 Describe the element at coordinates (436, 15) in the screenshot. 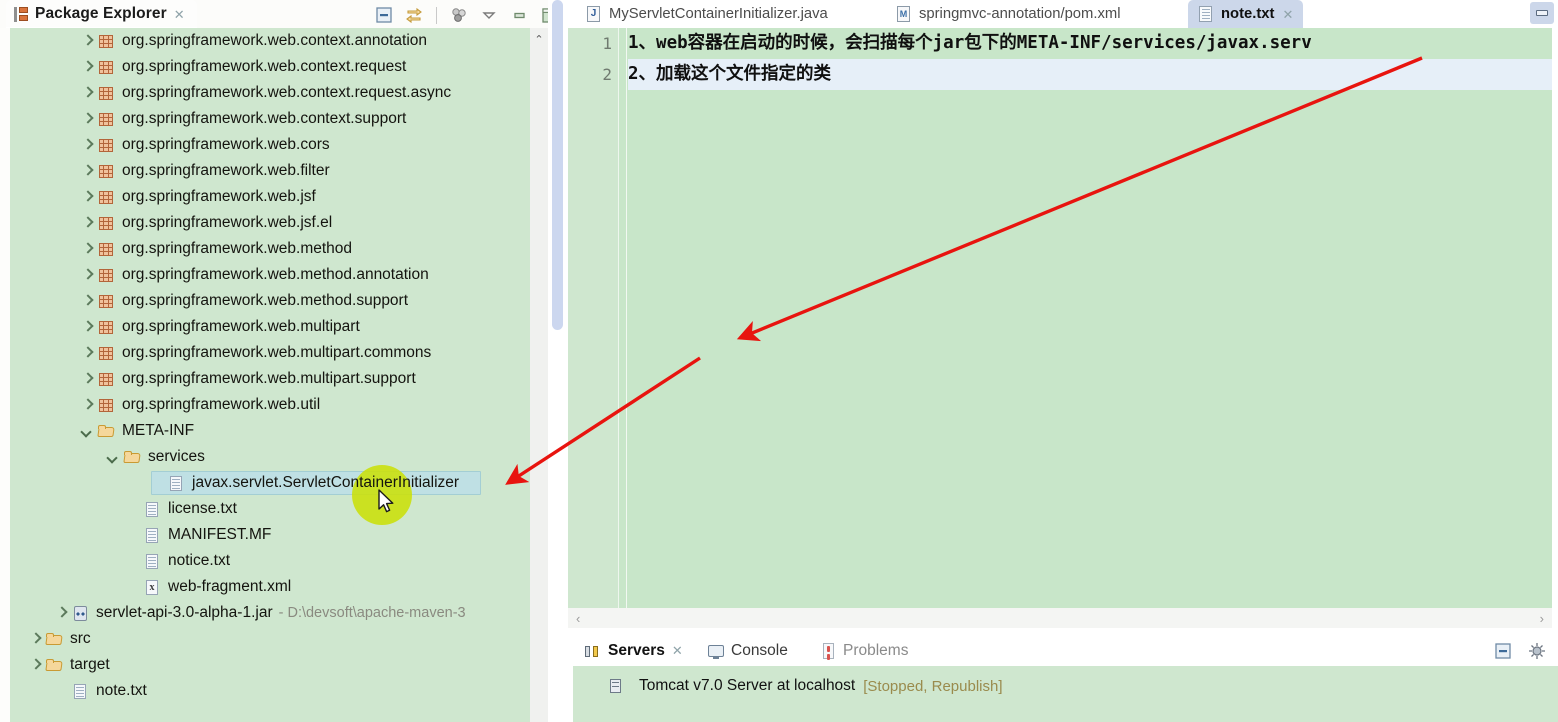

I see `toolbar-divider` at that location.